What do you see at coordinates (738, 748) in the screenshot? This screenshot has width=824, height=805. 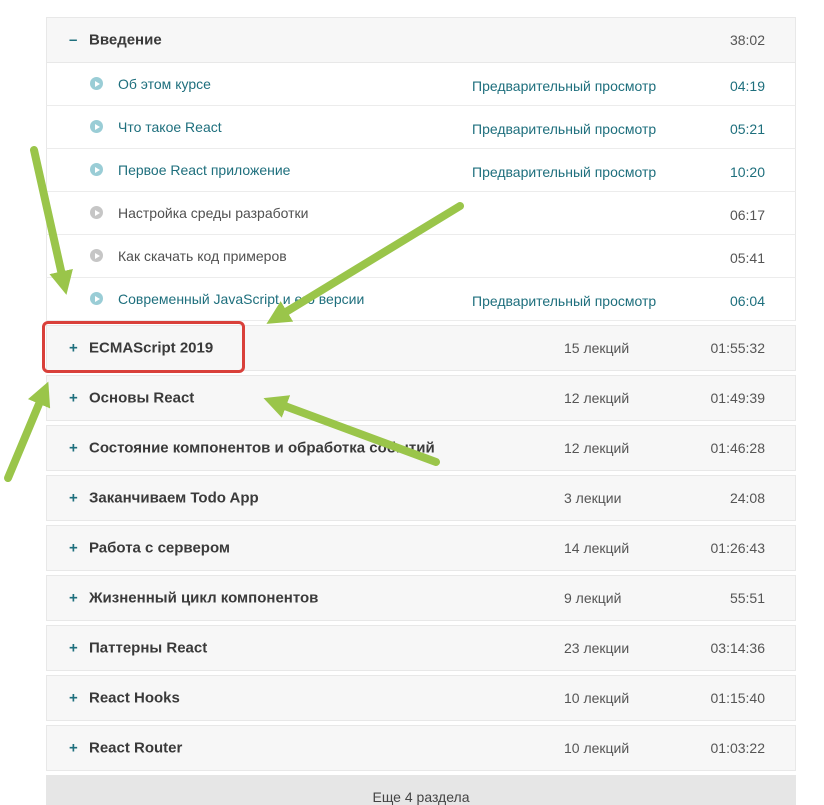 I see `section-duration: 01:03:22` at bounding box center [738, 748].